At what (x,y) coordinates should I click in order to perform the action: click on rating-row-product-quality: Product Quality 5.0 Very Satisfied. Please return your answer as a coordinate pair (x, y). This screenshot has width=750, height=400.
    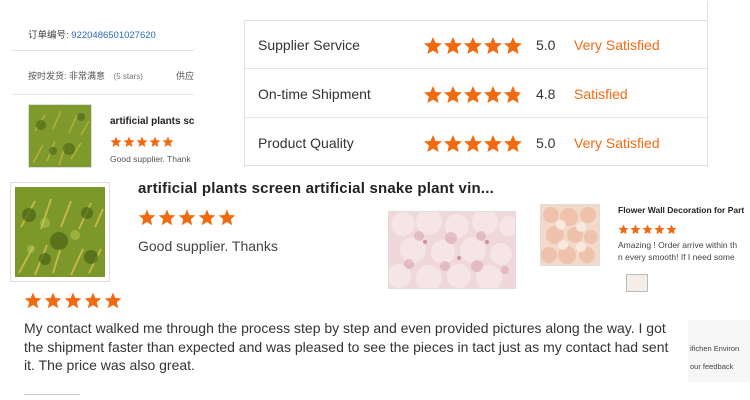
    Looking at the image, I should click on (477, 143).